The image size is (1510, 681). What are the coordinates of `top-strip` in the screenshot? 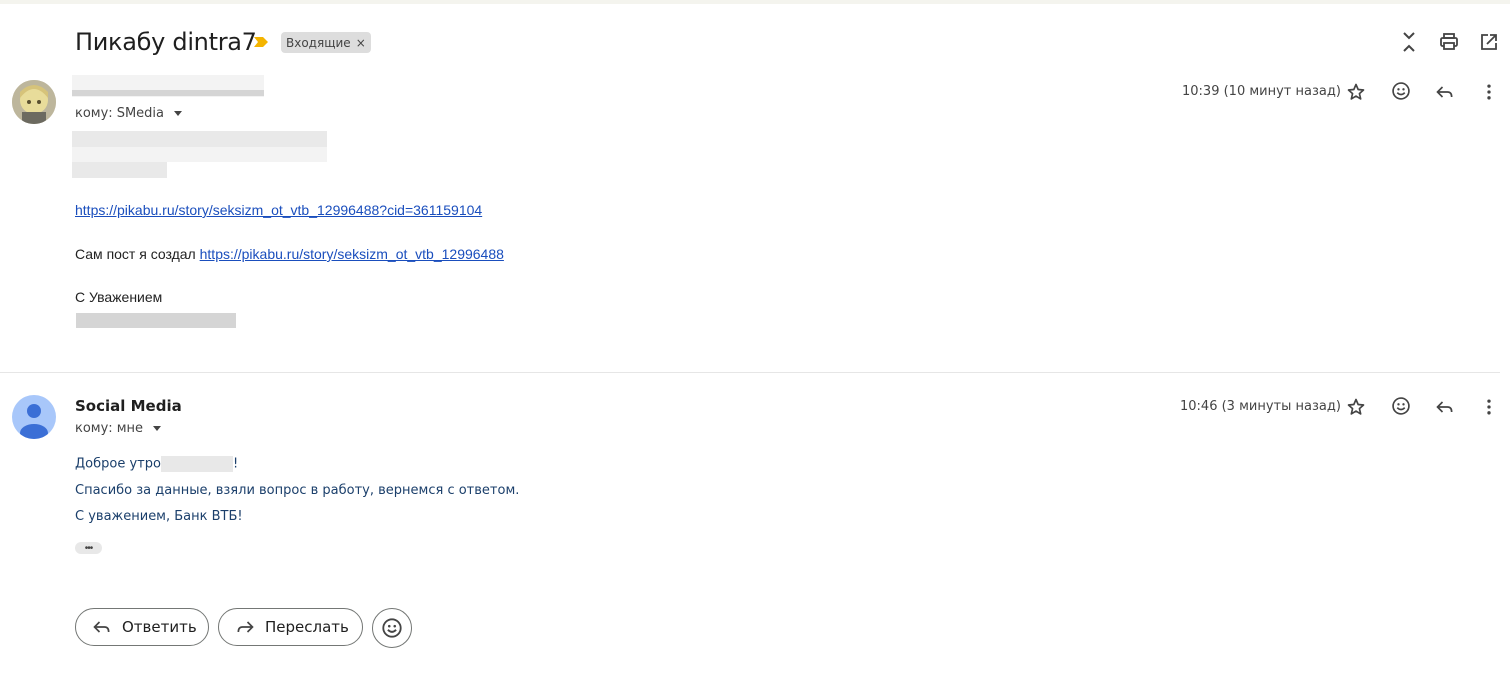 It's located at (755, 2).